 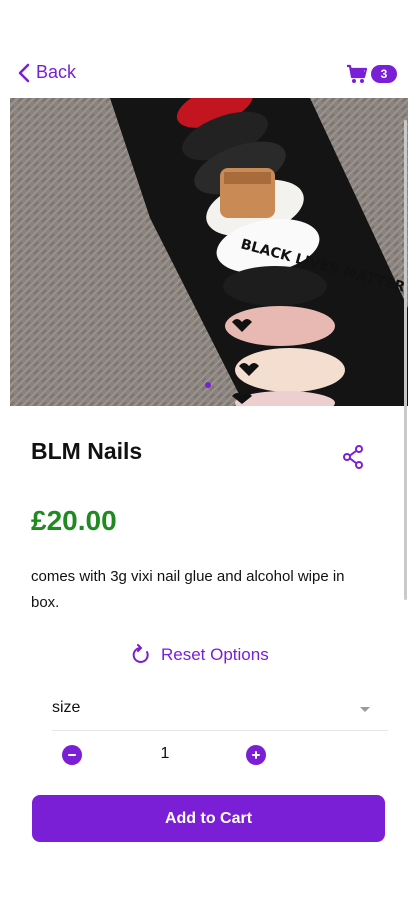 I want to click on reset-options-button: Reset Options, so click(x=200, y=655).